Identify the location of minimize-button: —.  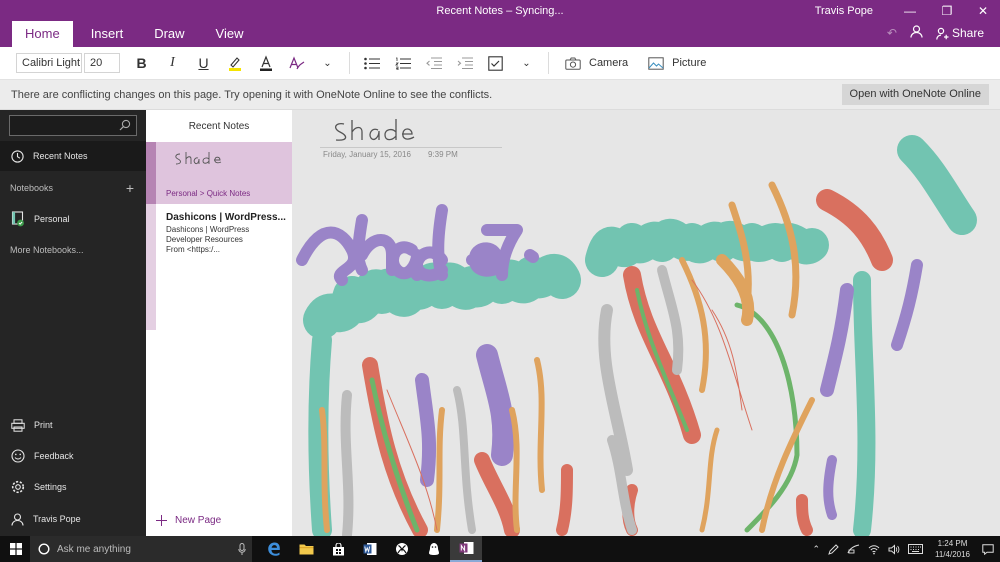
(910, 11).